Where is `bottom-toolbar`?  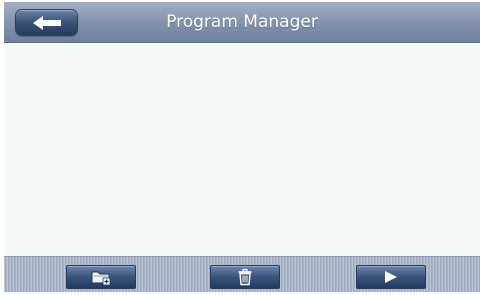
bottom-toolbar is located at coordinates (242, 274).